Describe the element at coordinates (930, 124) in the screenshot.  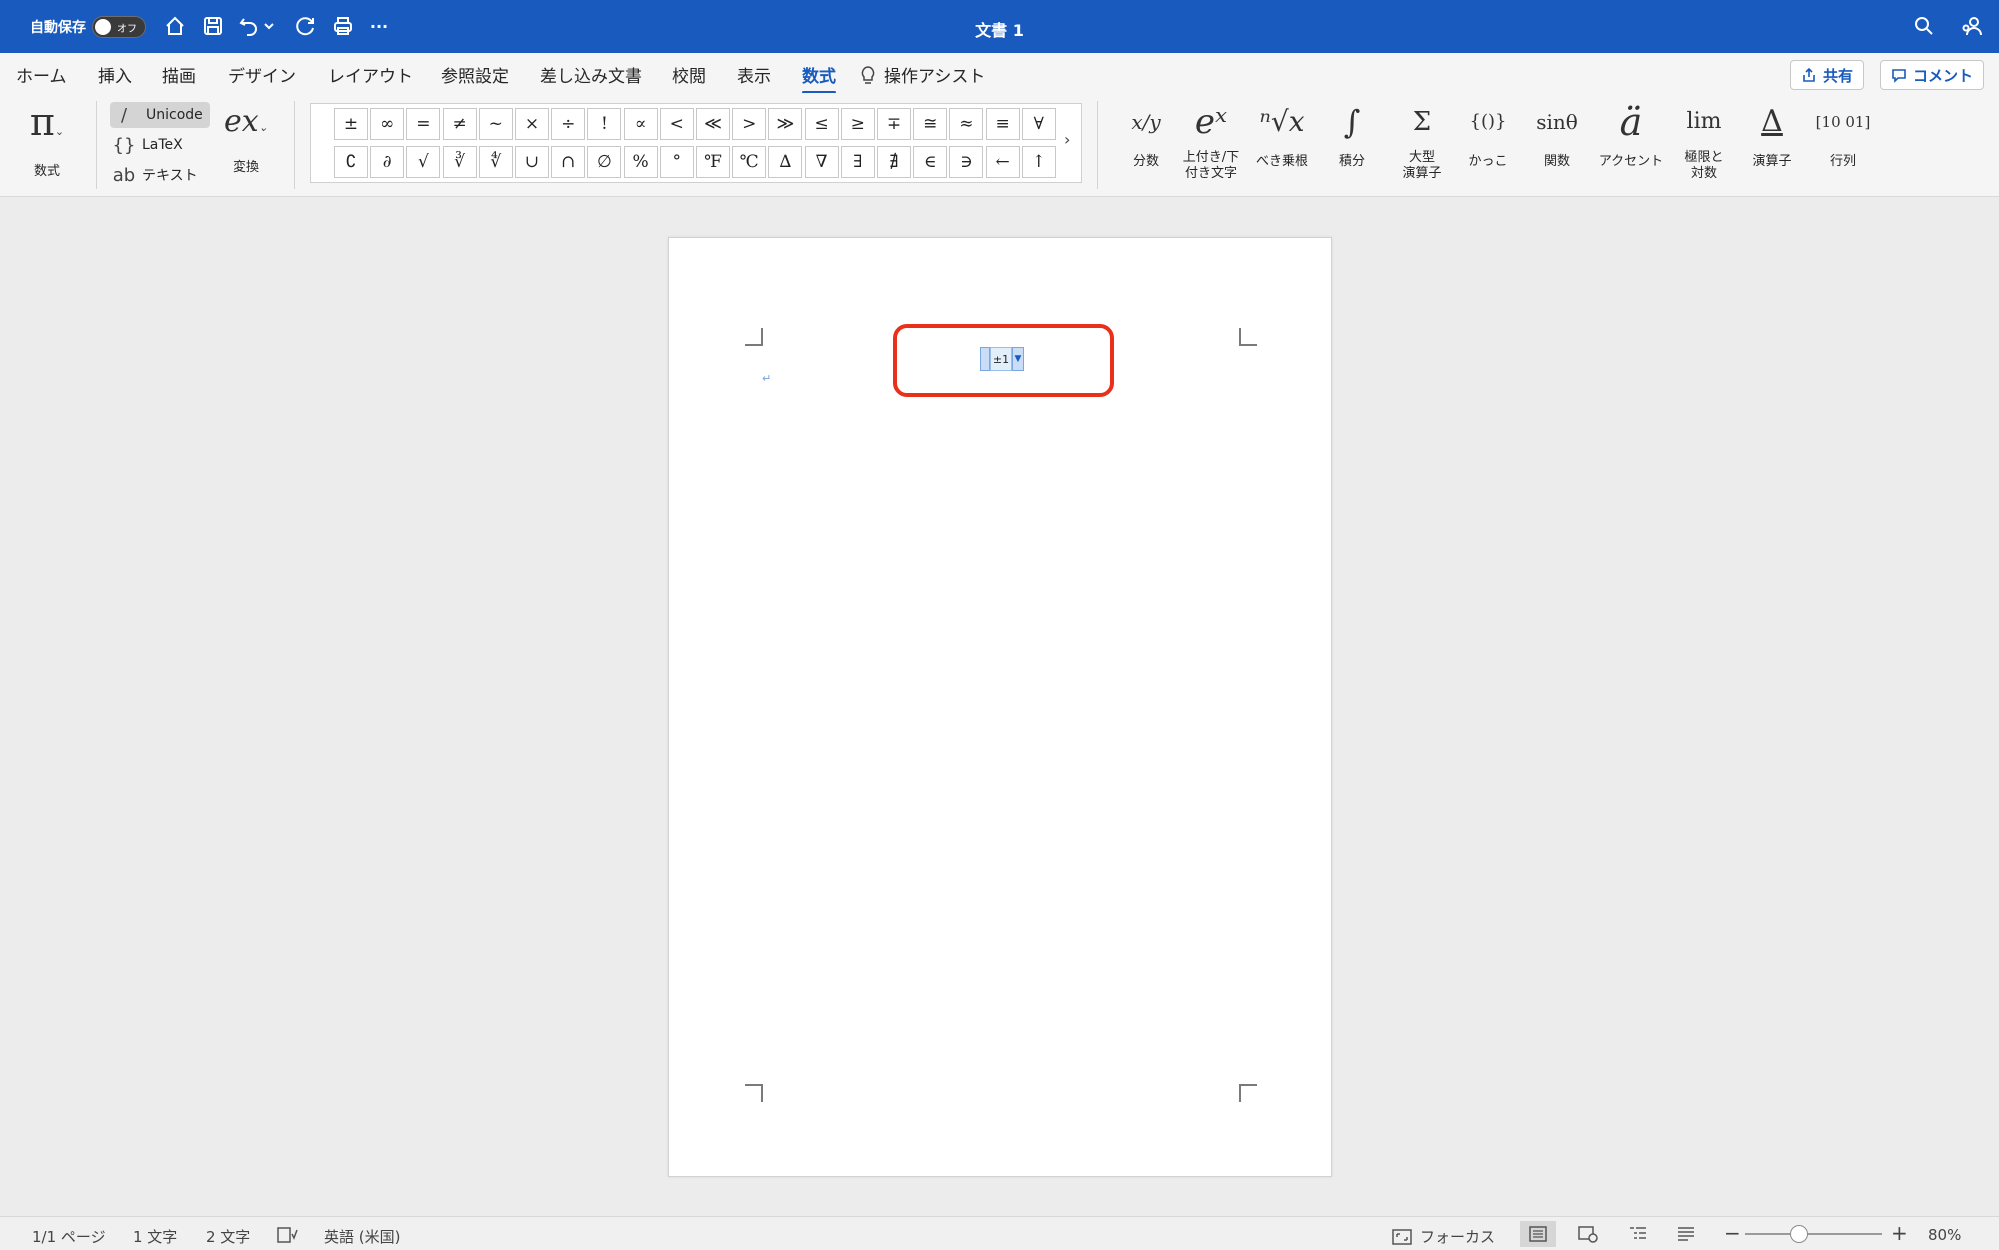
I see `symbol-button: ≅` at that location.